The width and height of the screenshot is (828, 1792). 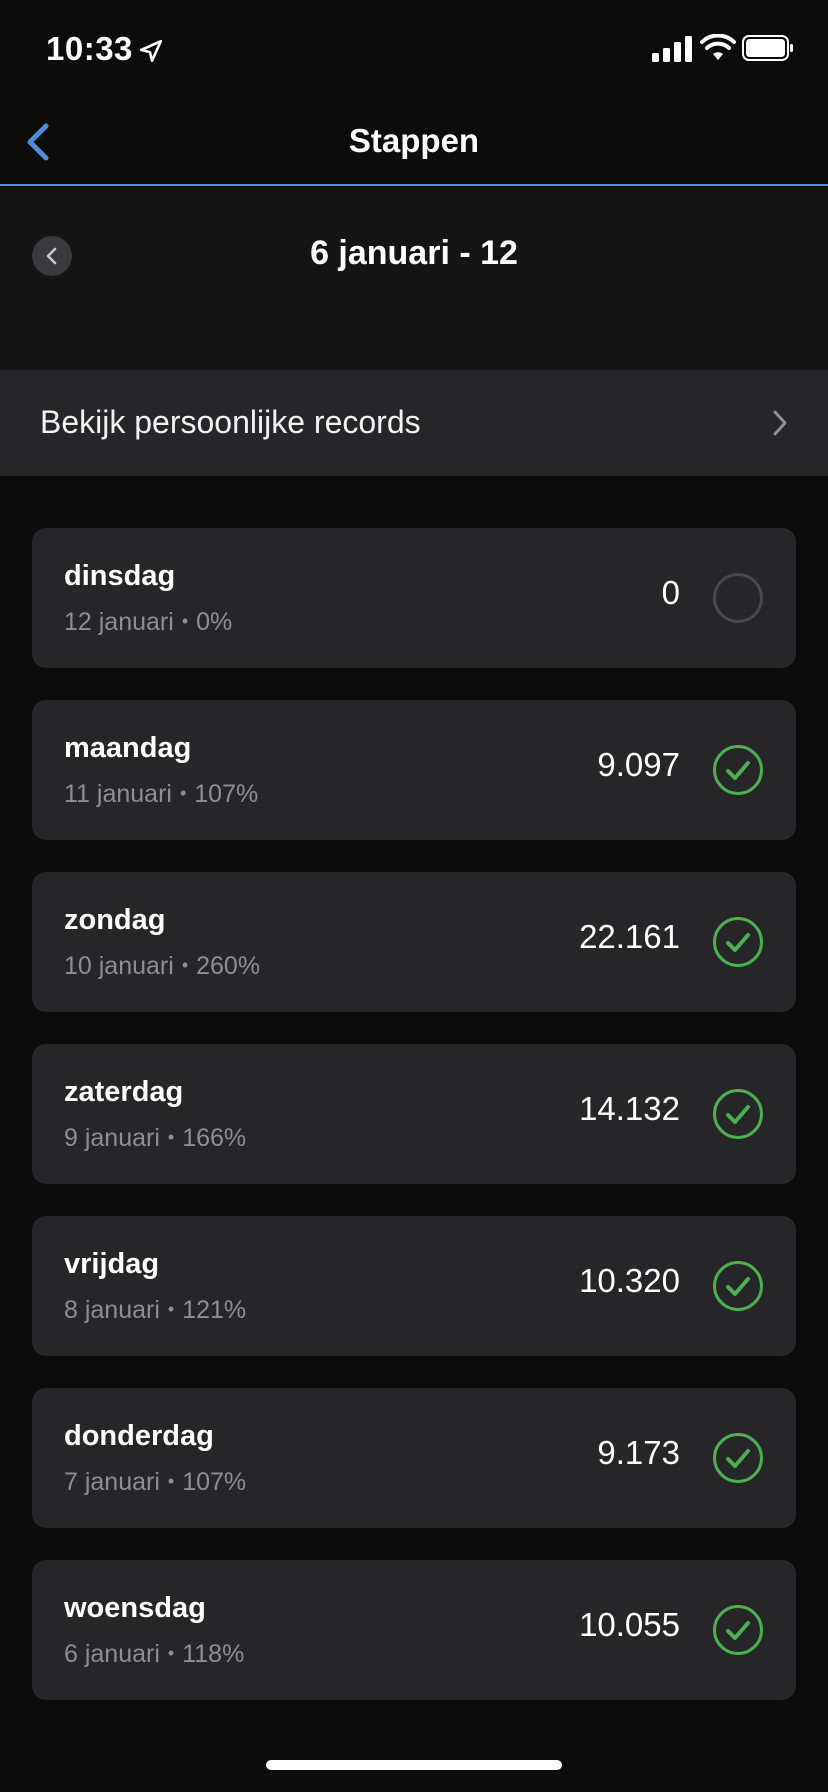 What do you see at coordinates (124, 1092) in the screenshot?
I see `day-name: zaterdag` at bounding box center [124, 1092].